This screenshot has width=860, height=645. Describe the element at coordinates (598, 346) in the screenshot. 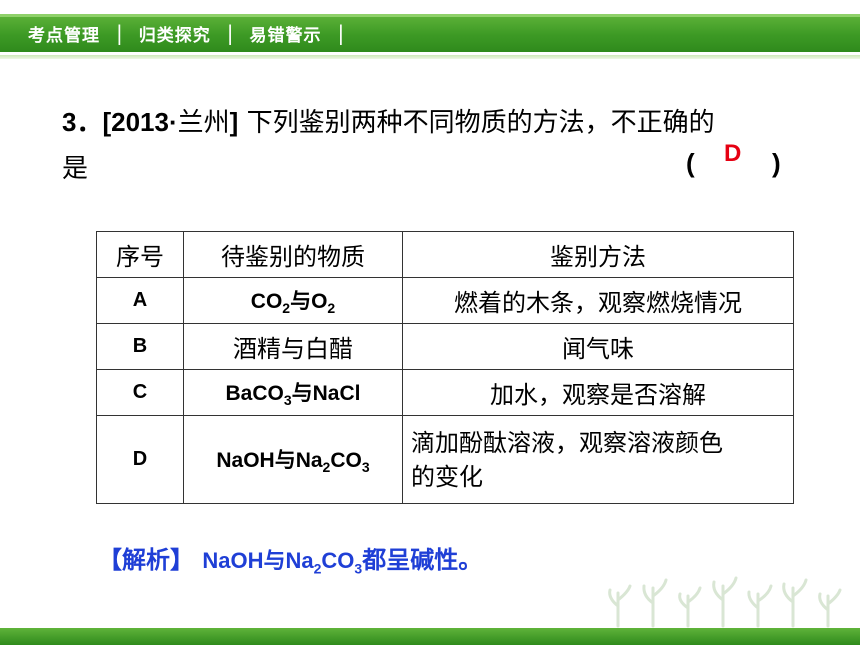

I see `row-method: 闻气味` at that location.